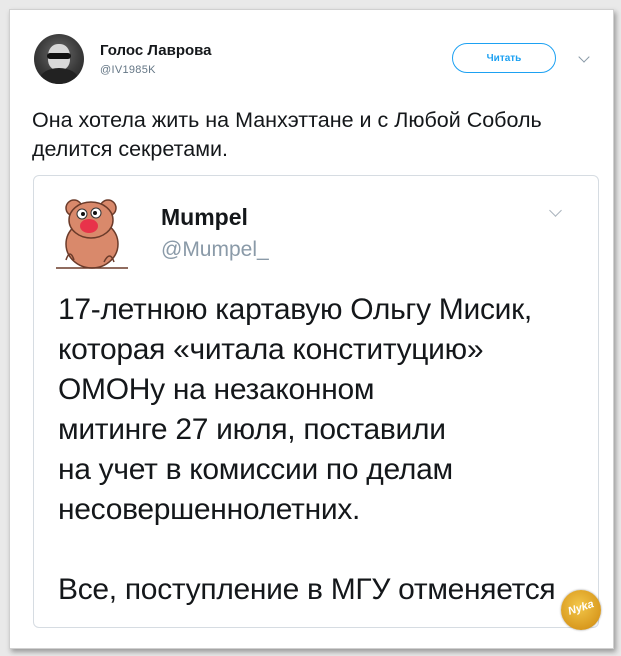  What do you see at coordinates (271, 349) in the screenshot?
I see `quoted-line: которая «читала конституцию»` at bounding box center [271, 349].